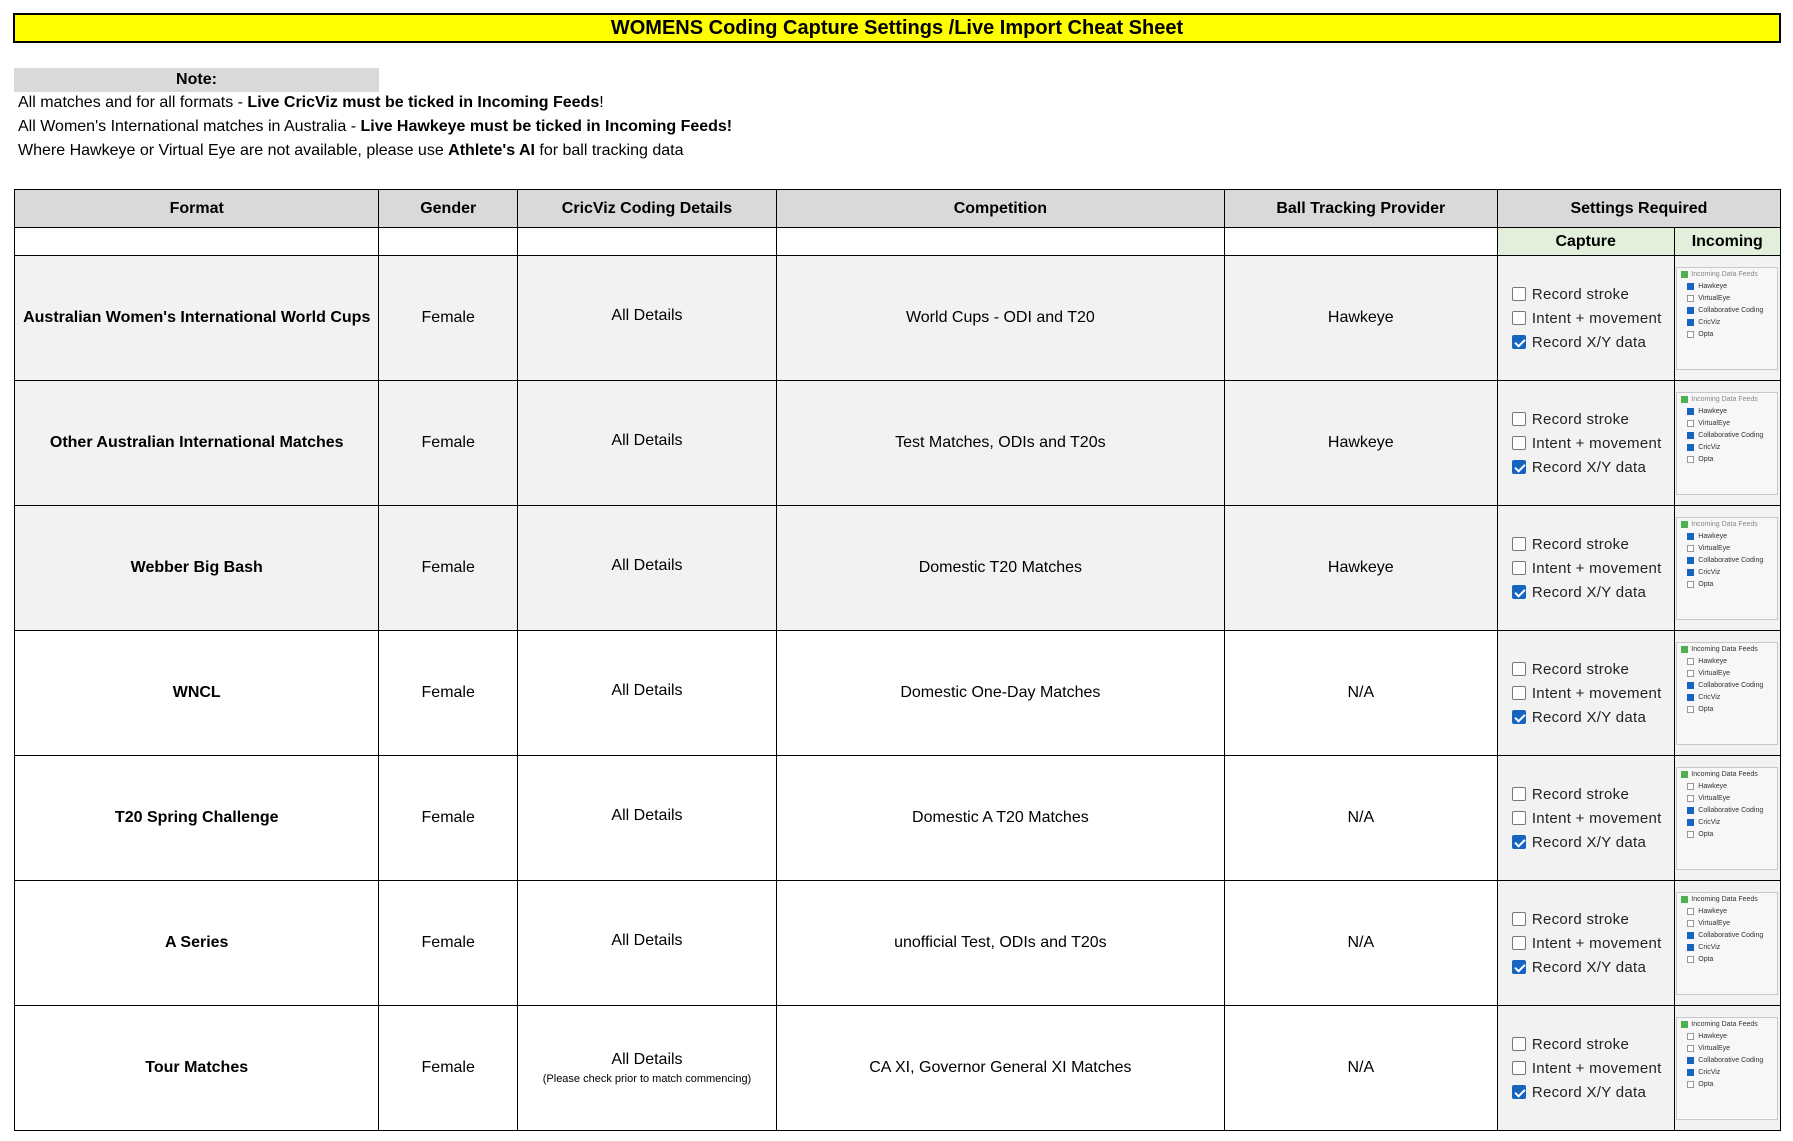 The height and width of the screenshot is (1141, 1793). What do you see at coordinates (1727, 834) in the screenshot?
I see `feed-opta: Opta` at bounding box center [1727, 834].